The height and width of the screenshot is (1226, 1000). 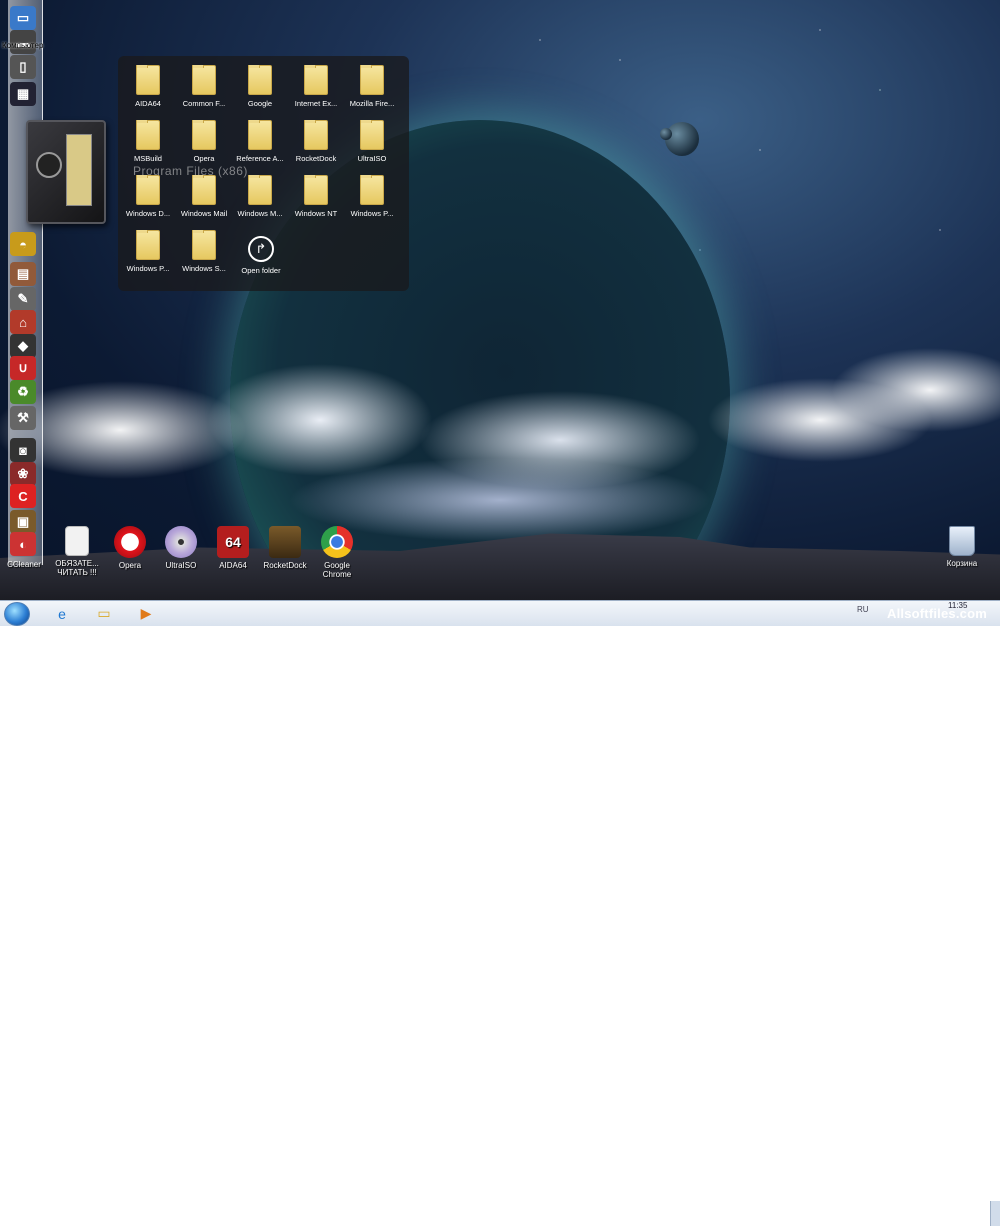 I want to click on helmet-icon: ◓, so click(x=23, y=244).